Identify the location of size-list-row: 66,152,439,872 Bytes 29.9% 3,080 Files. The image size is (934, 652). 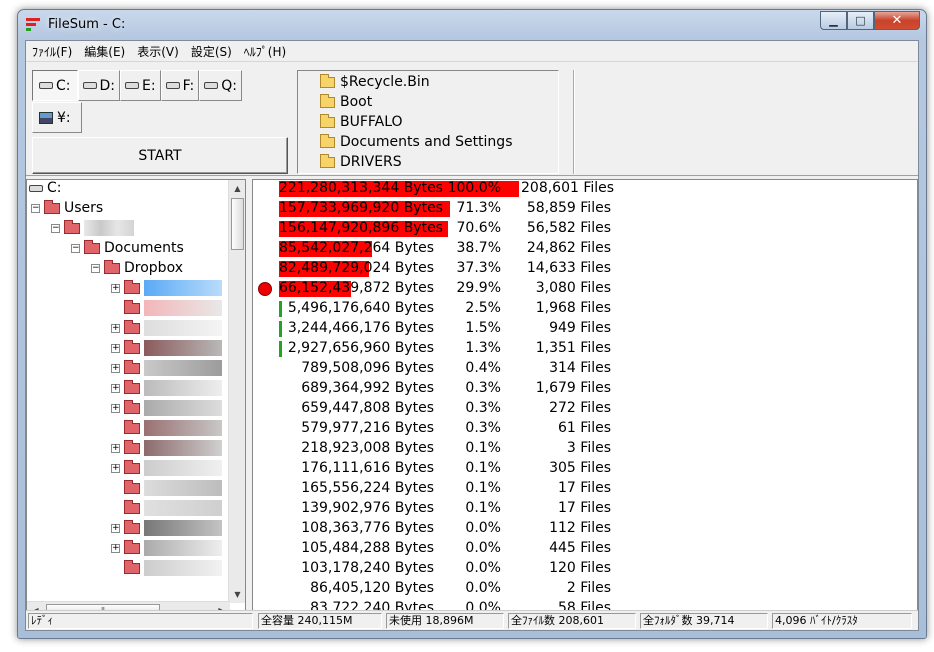
(583, 289).